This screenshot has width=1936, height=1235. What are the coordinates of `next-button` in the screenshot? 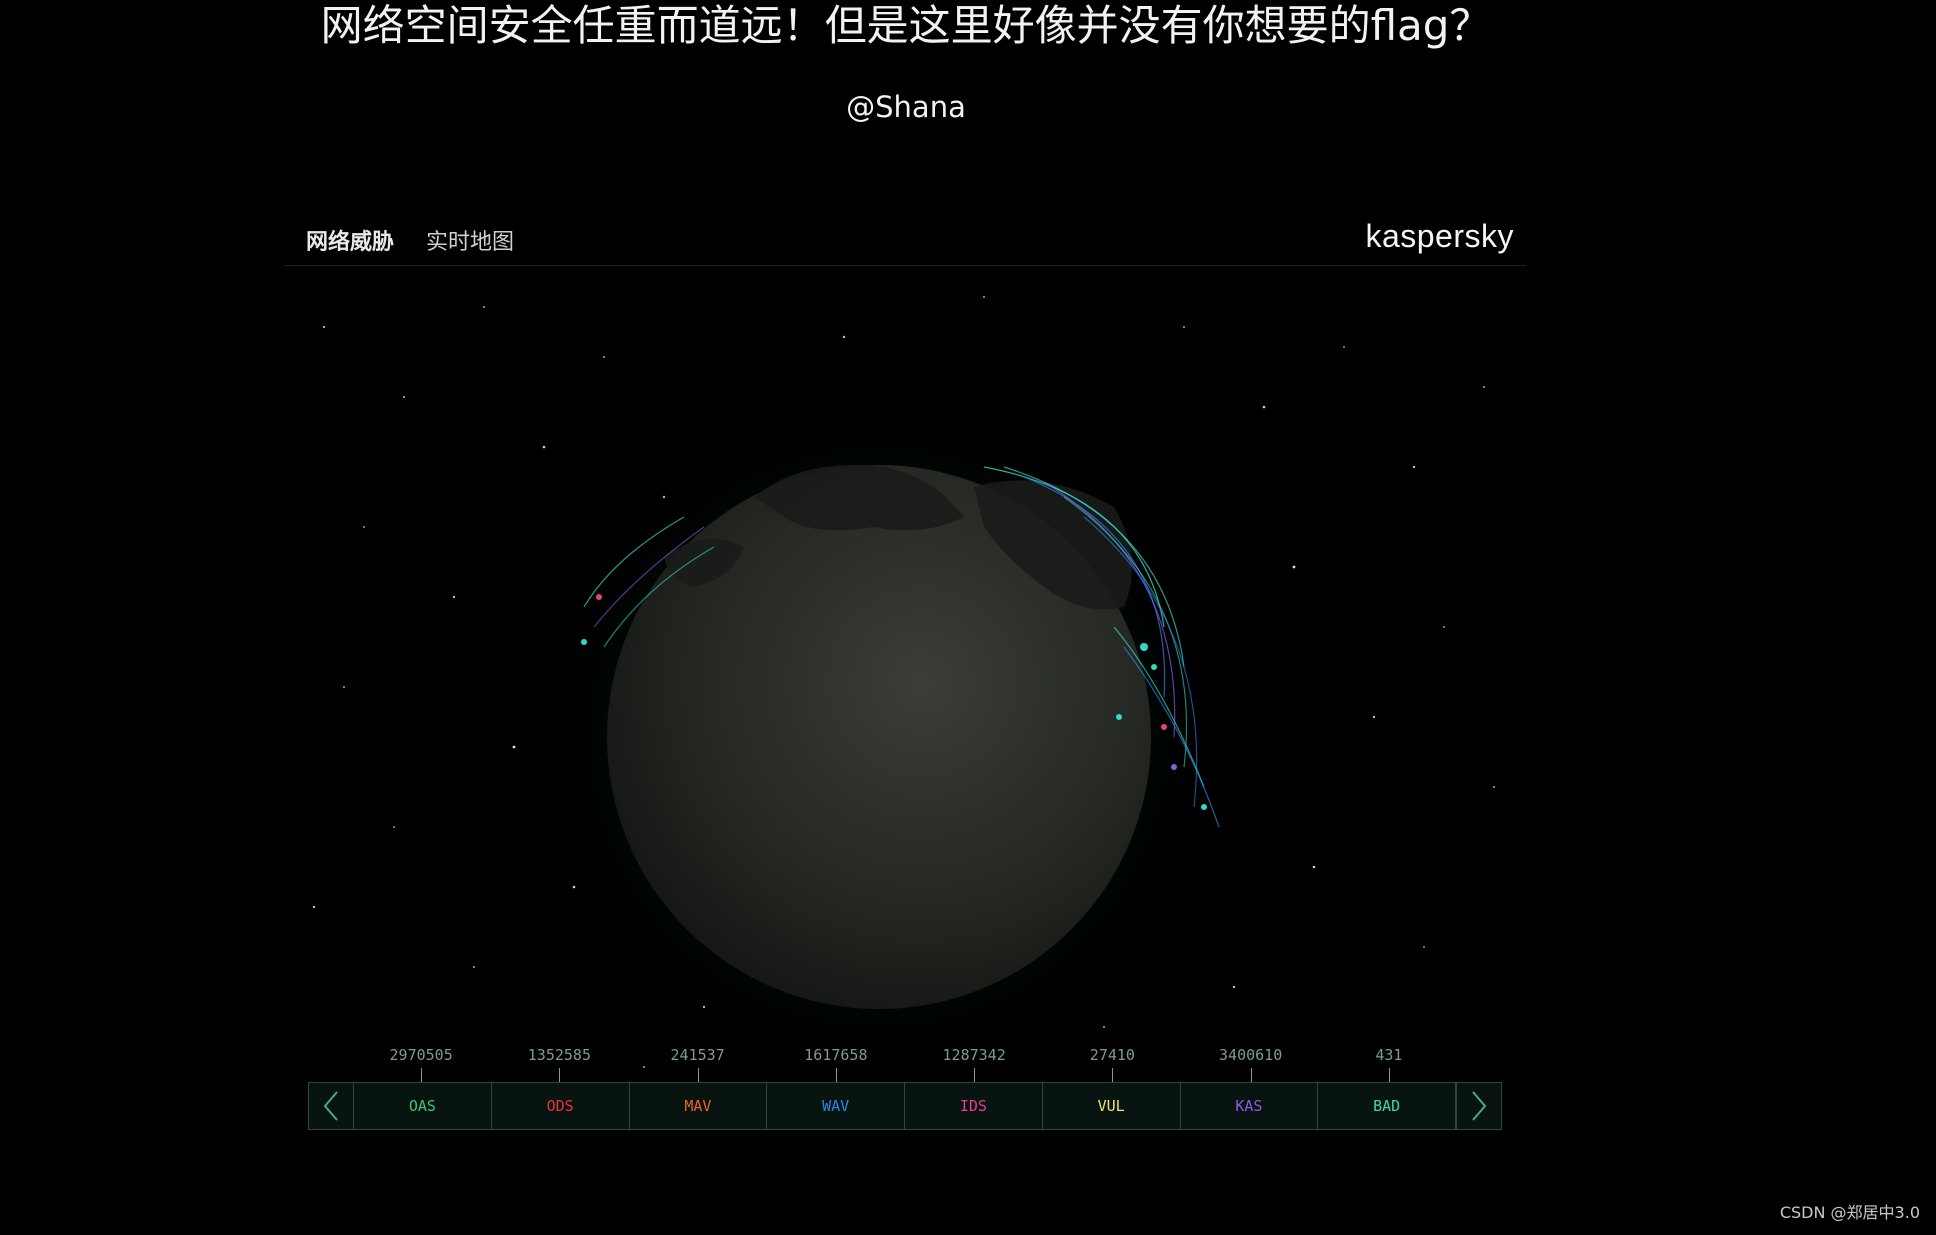 It's located at (1478, 1106).